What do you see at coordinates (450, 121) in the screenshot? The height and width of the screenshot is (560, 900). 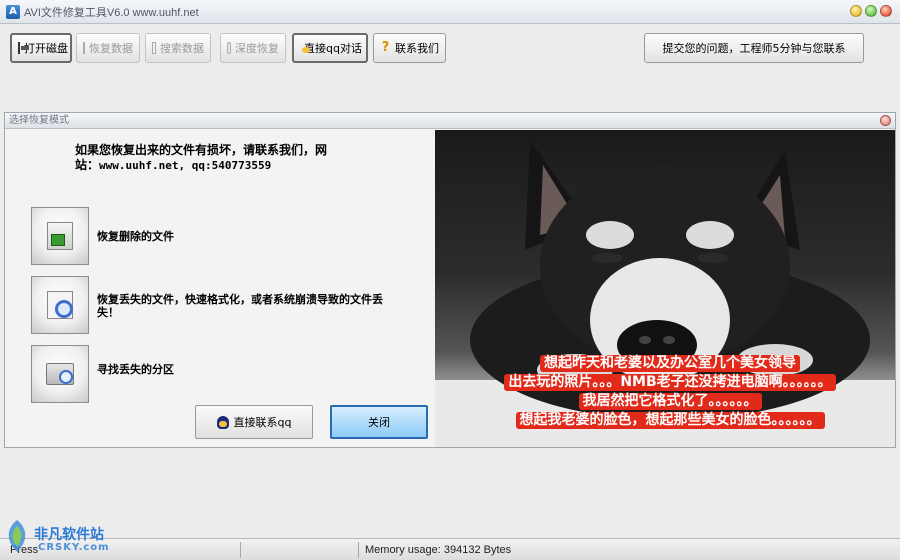 I see `dialog-title-bar: 选择恢复模式` at bounding box center [450, 121].